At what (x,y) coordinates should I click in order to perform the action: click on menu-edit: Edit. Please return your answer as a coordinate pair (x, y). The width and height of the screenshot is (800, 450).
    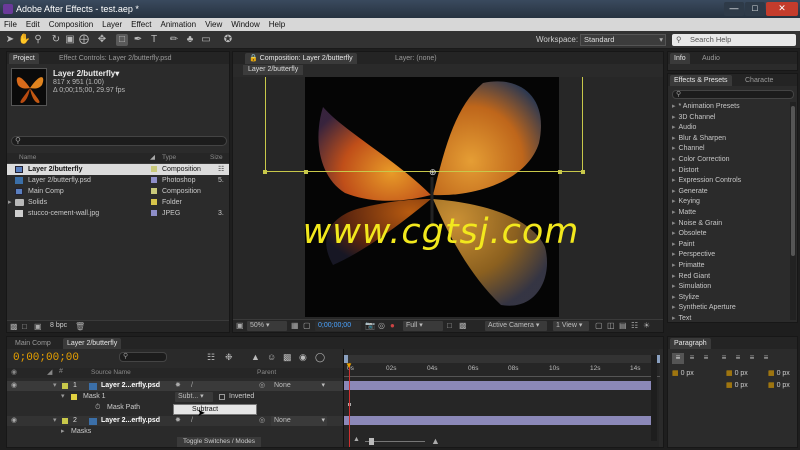
    Looking at the image, I should click on (33, 24).